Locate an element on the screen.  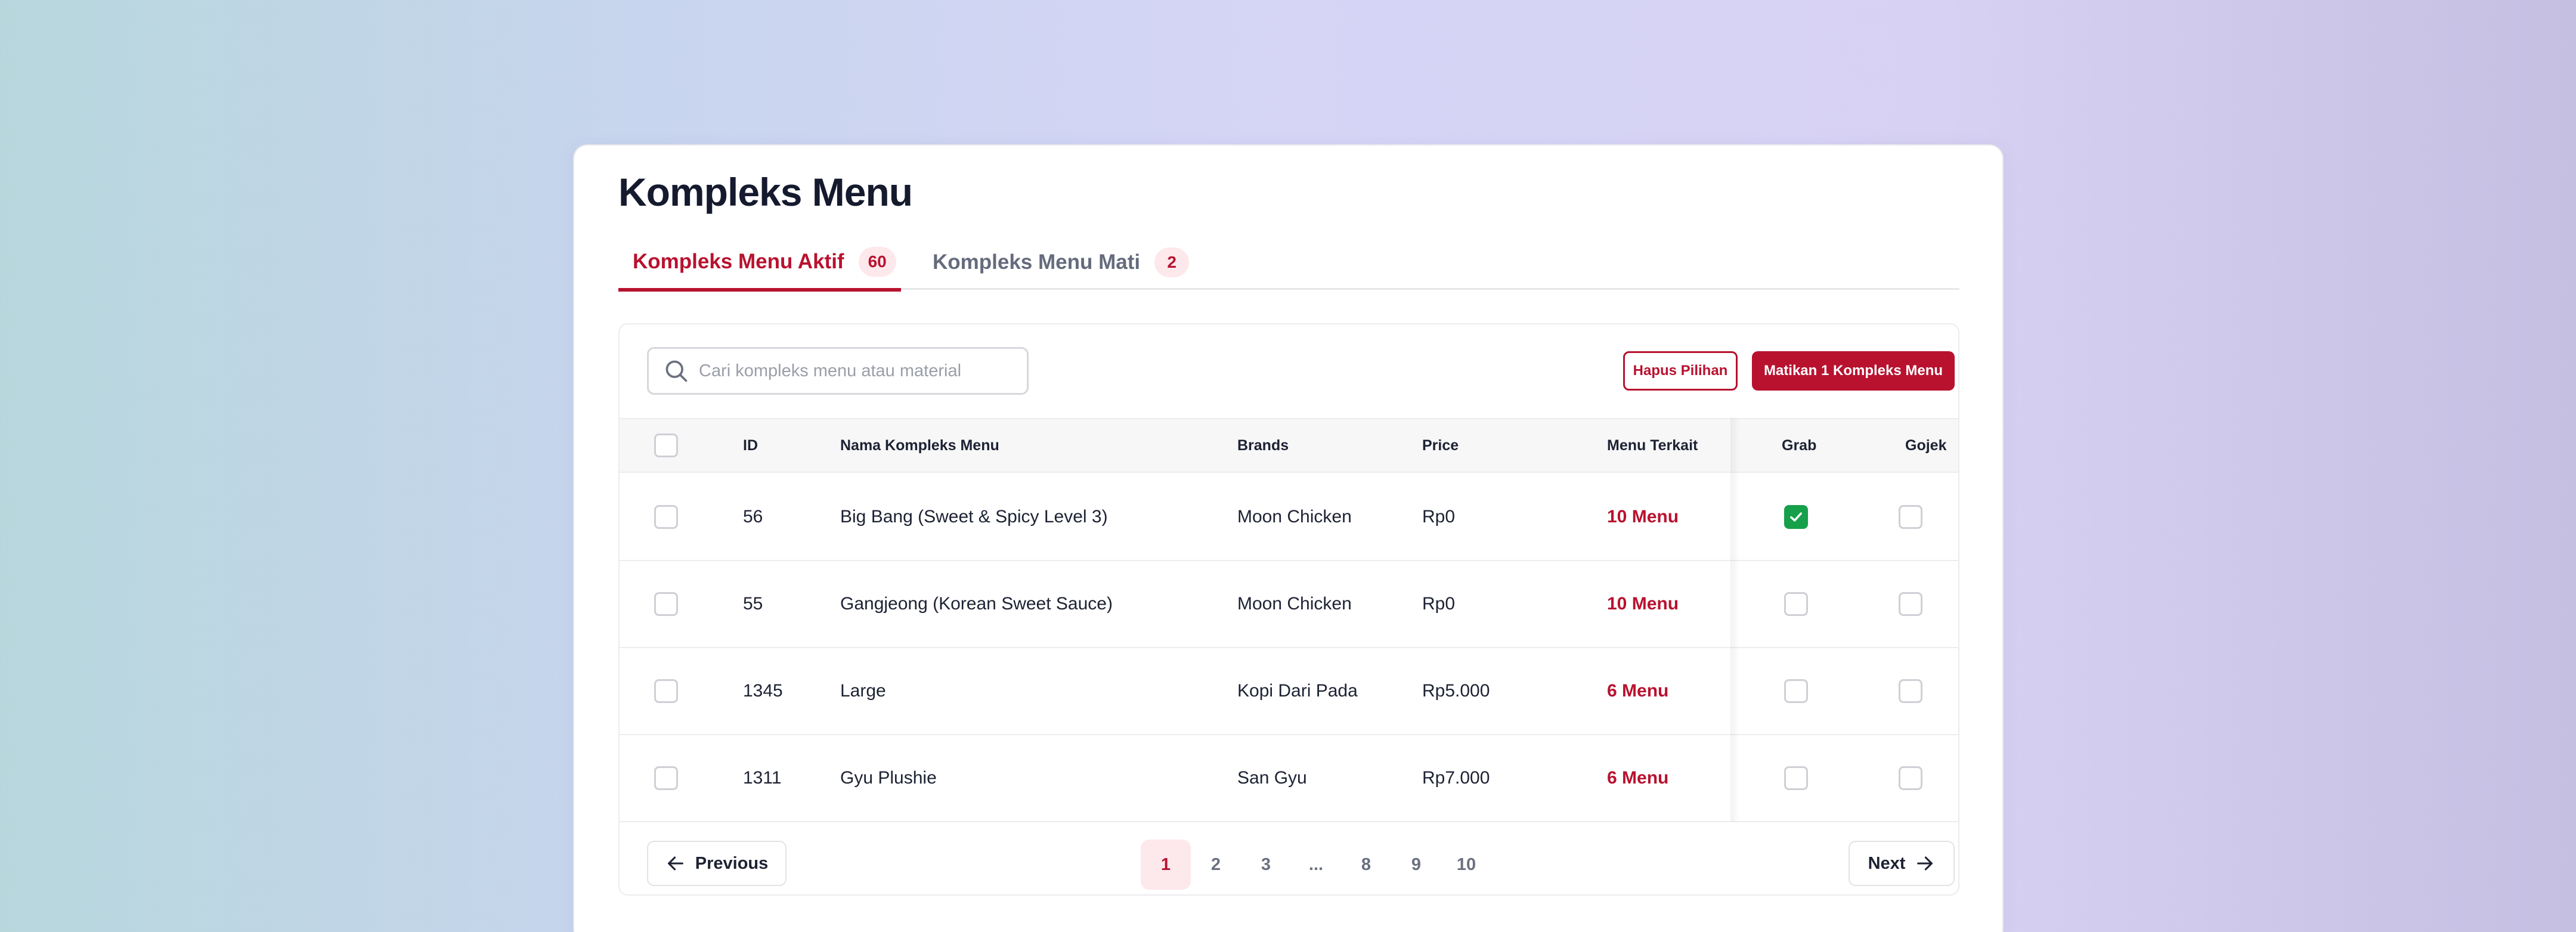
select-all-checkbox is located at coordinates (666, 445).